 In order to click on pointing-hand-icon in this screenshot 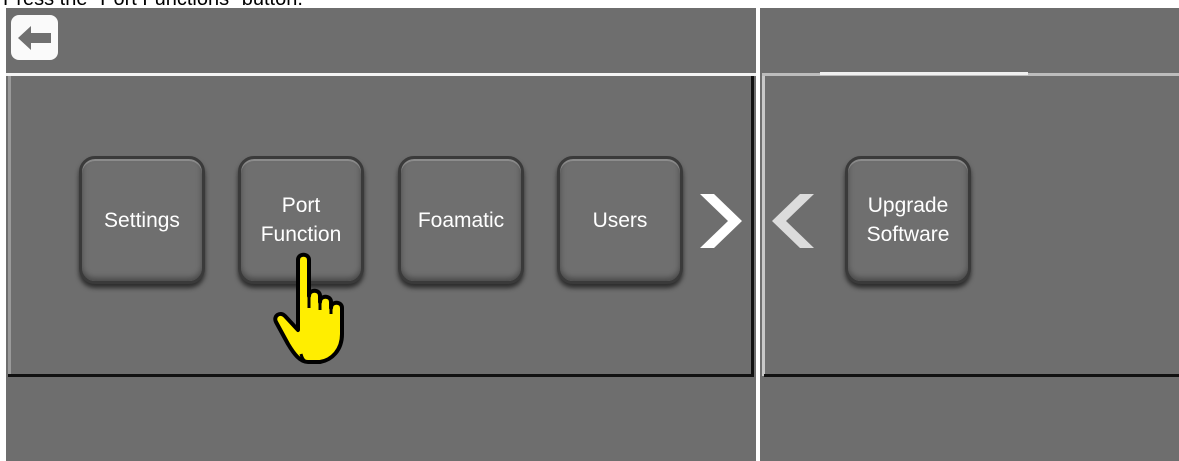, I will do `click(308, 308)`.